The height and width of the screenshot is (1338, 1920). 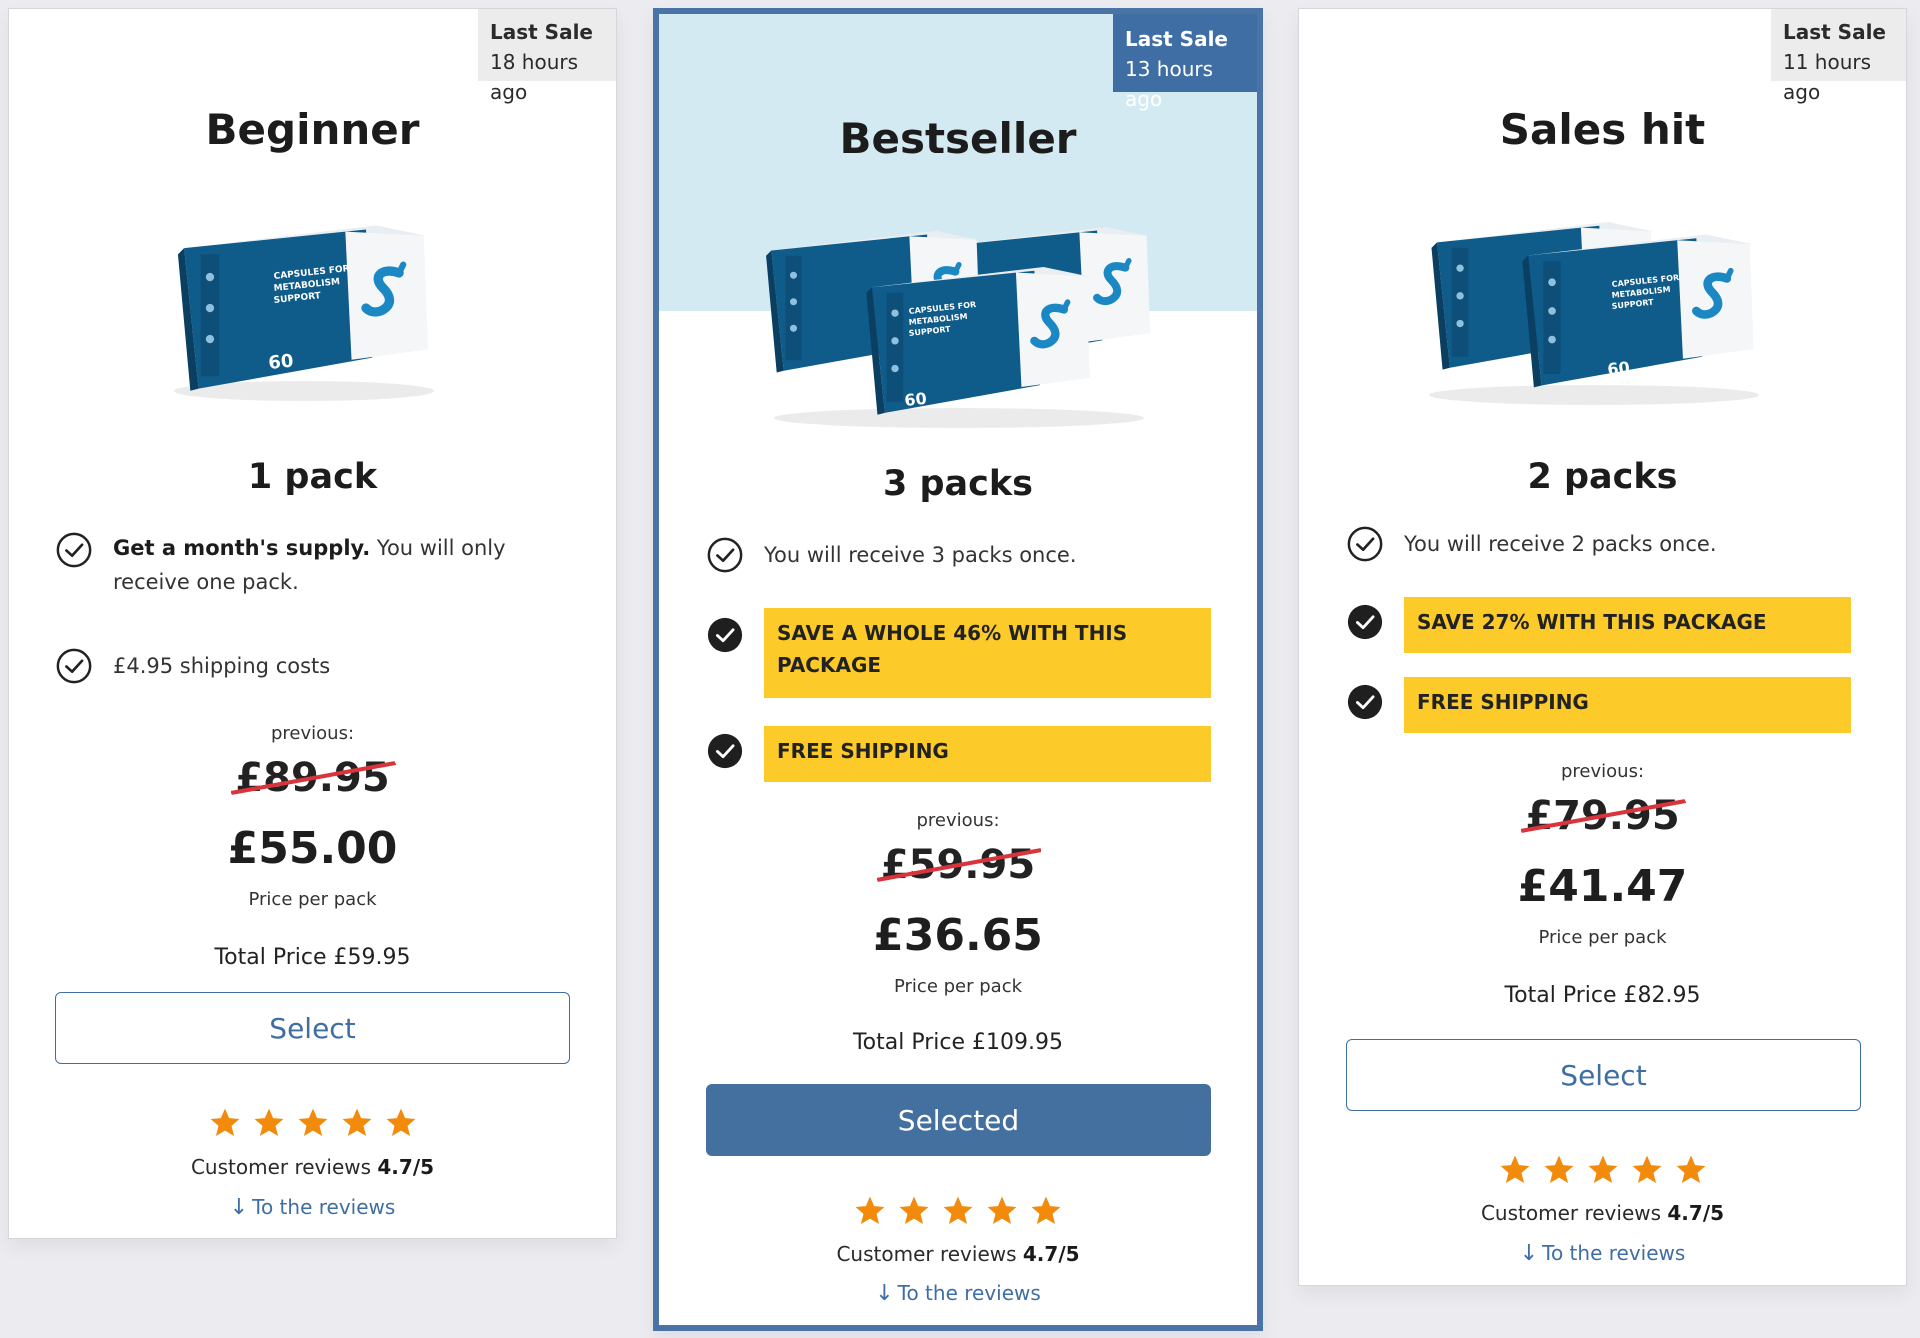 What do you see at coordinates (1560, 544) in the screenshot?
I see `feature-text: You will receive 2 packs once.` at bounding box center [1560, 544].